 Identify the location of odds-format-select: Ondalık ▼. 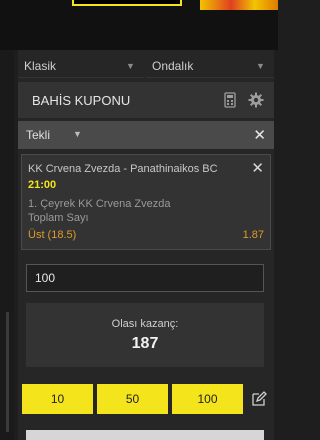
(210, 66).